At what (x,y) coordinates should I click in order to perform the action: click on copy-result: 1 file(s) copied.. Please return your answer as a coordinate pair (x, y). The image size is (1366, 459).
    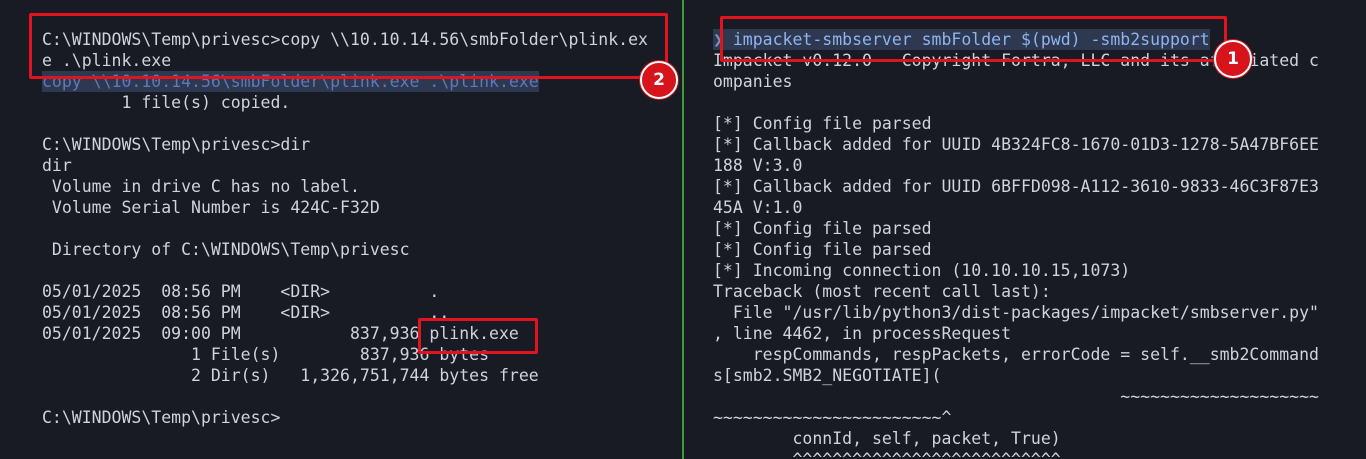
    Looking at the image, I should click on (166, 102).